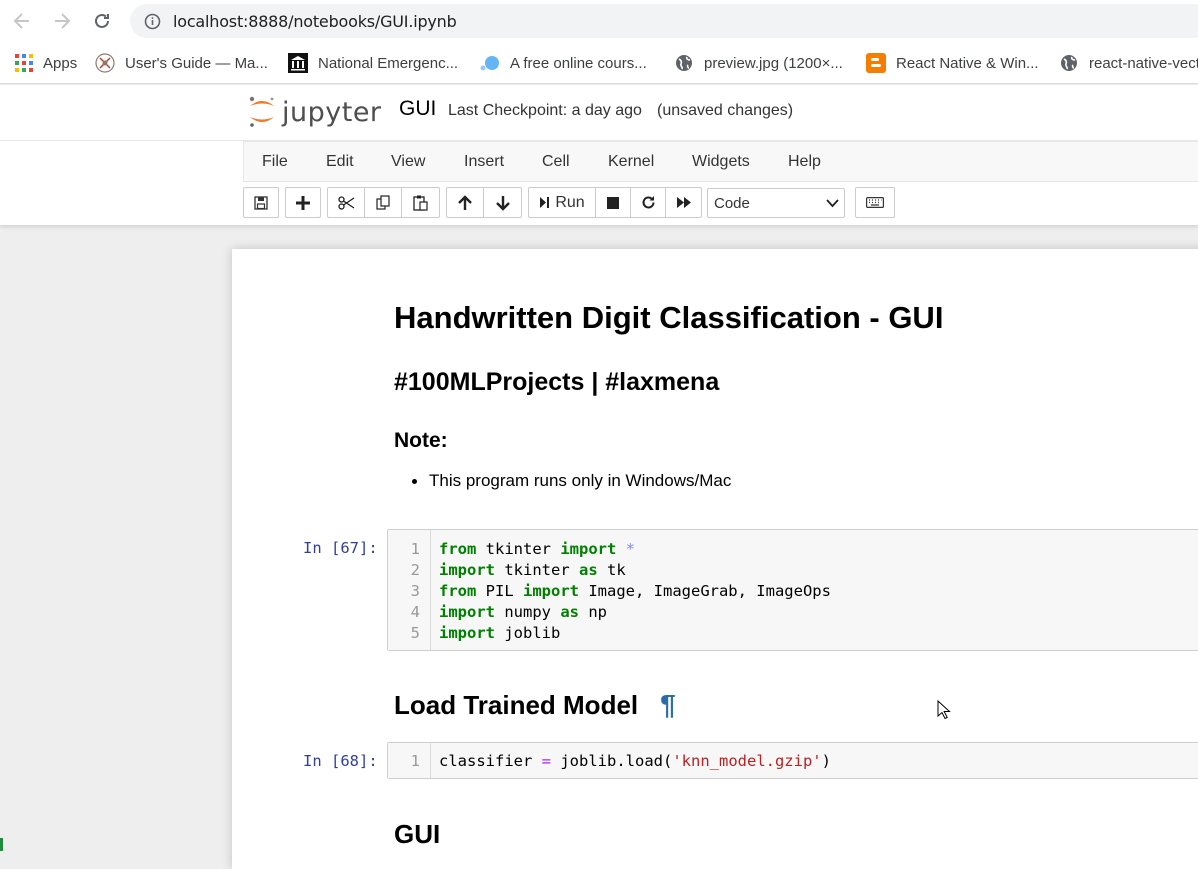 The image size is (1198, 869). What do you see at coordinates (516, 705) in the screenshot?
I see `section-heading-text: Load Trained Model` at bounding box center [516, 705].